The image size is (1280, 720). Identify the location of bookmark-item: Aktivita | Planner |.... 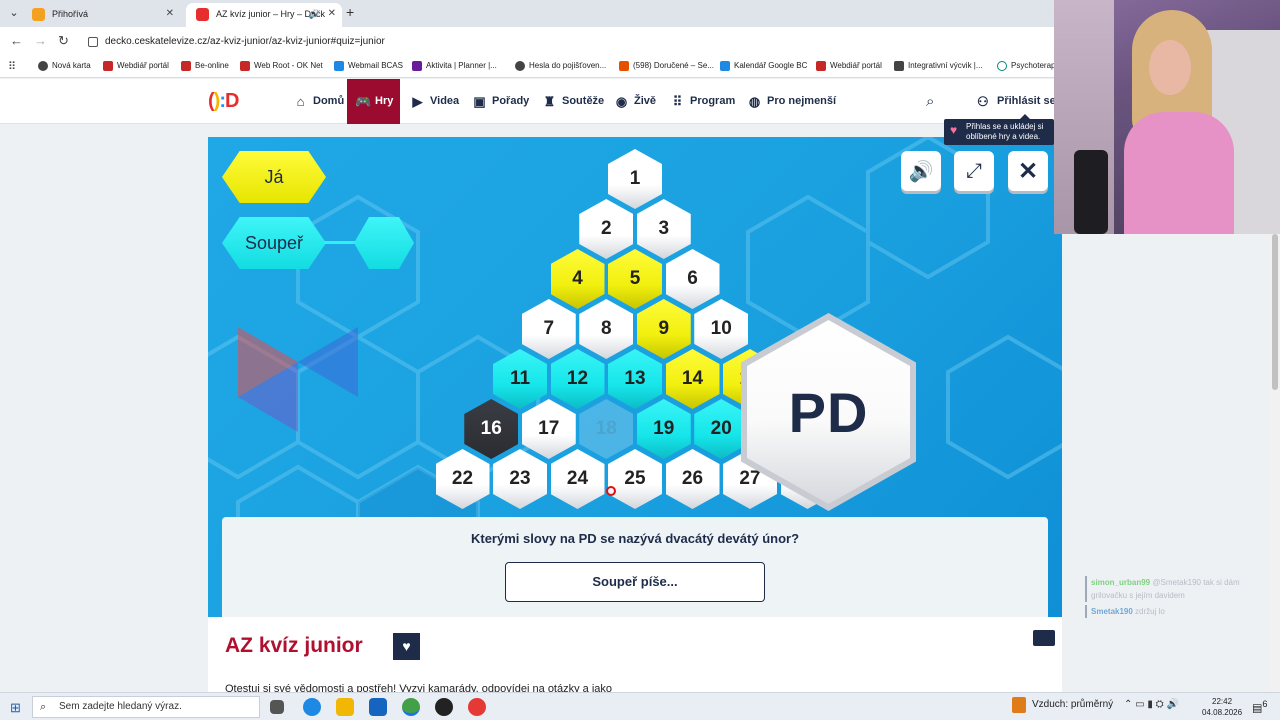
(454, 66).